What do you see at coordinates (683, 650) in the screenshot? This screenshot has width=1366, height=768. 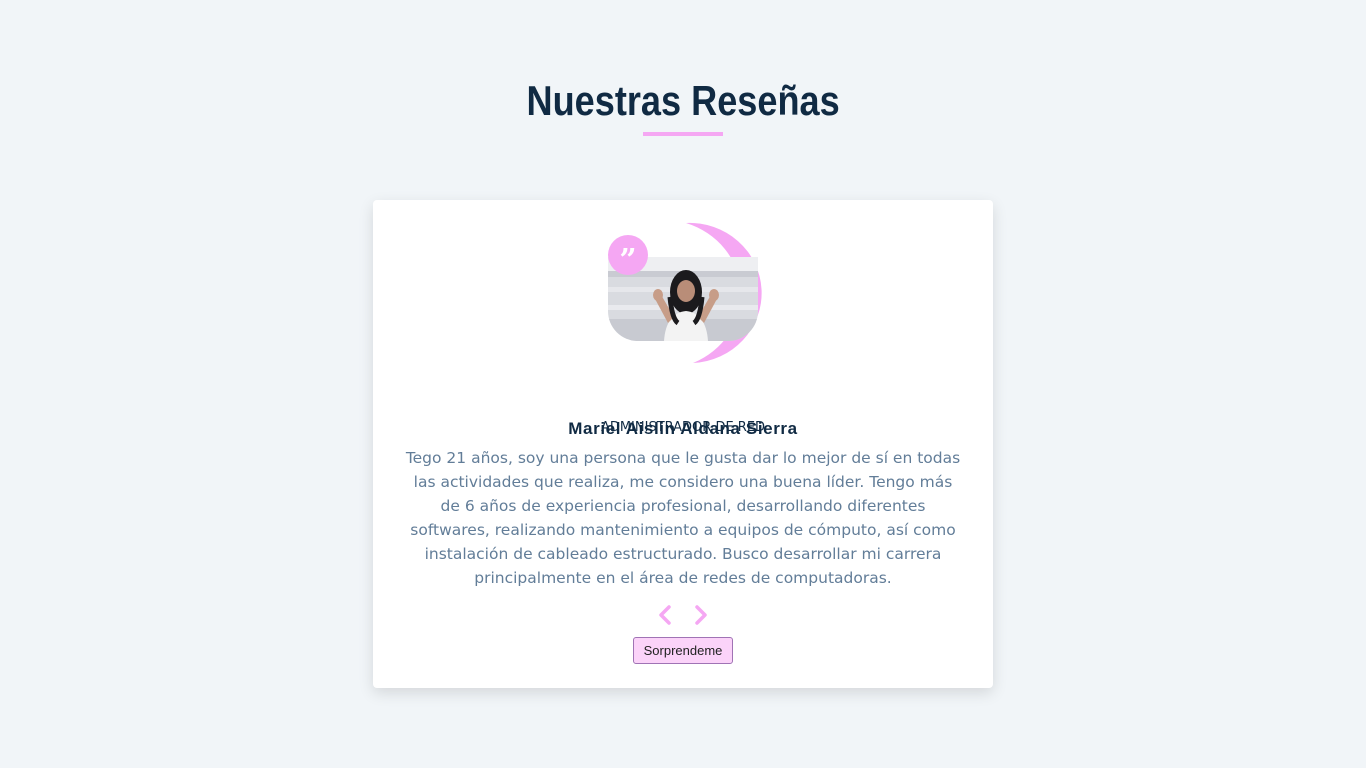 I see `random-button: Sorprendeme` at bounding box center [683, 650].